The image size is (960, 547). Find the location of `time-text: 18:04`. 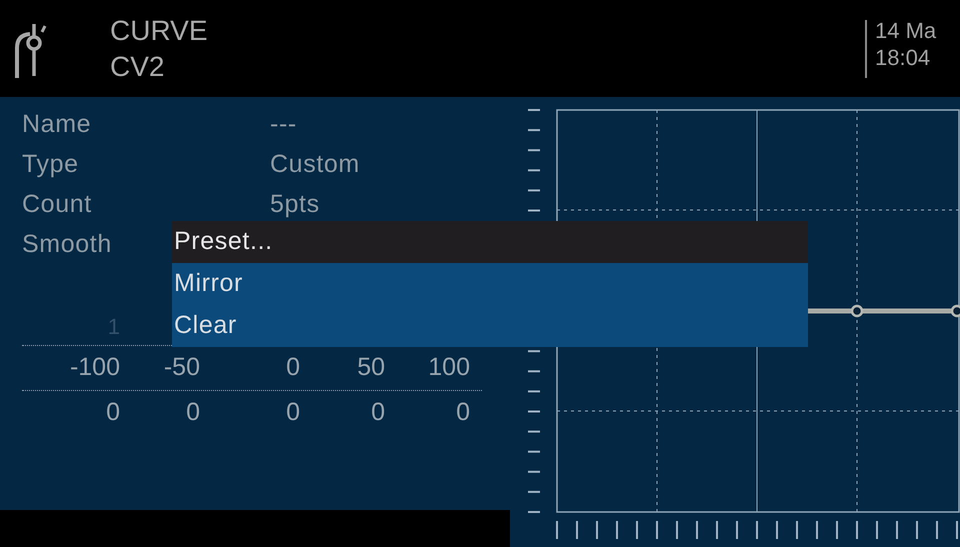

time-text: 18:04 is located at coordinates (903, 58).